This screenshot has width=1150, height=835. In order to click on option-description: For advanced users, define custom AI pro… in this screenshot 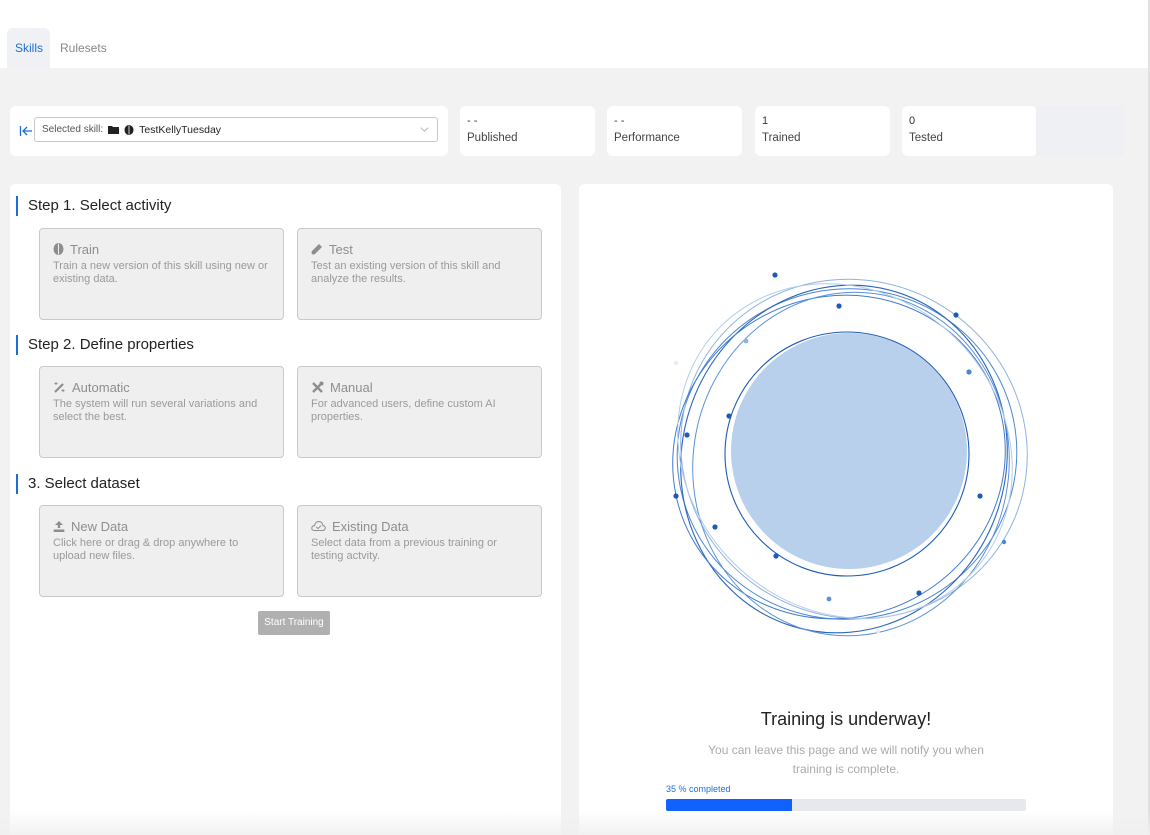, I will do `click(403, 410)`.